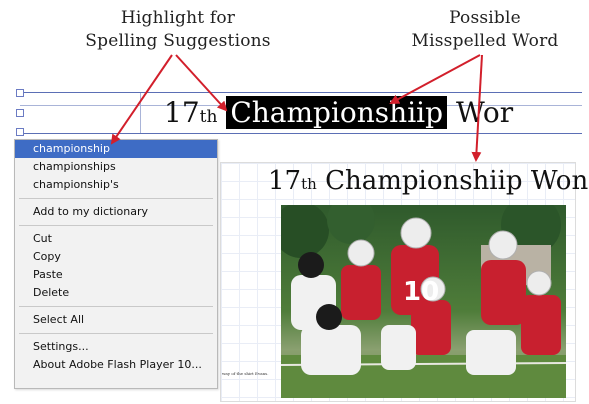 The image size is (589, 404). What do you see at coordinates (477, 108) in the screenshot?
I see `arrow-to-preview-word` at bounding box center [477, 108].